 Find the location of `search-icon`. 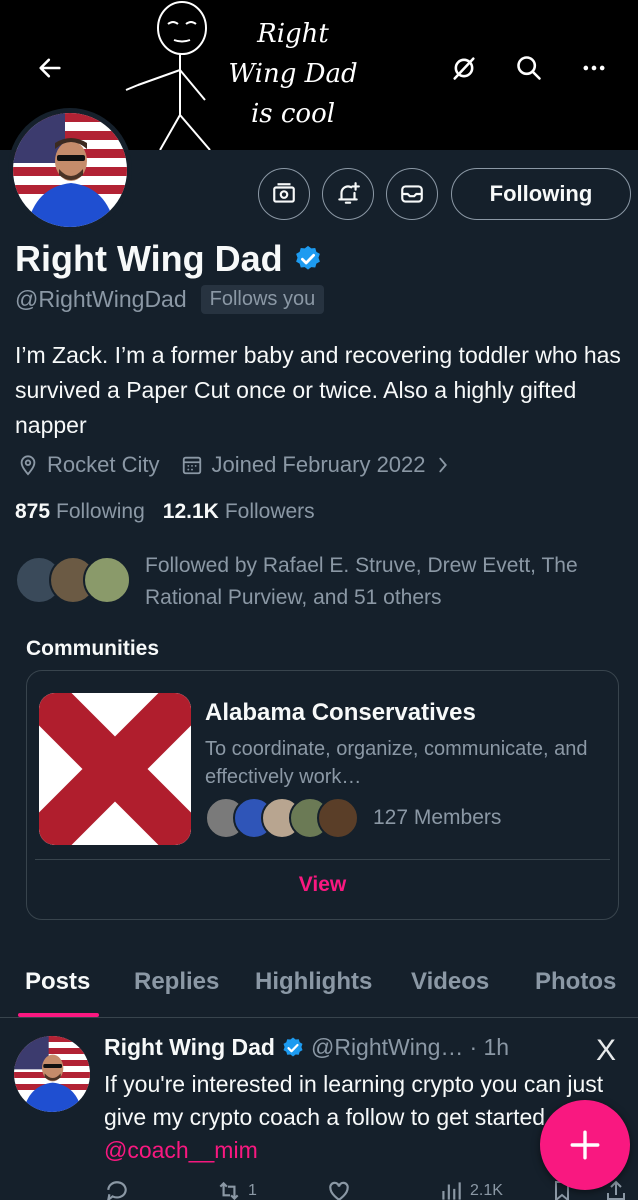

search-icon is located at coordinates (529, 68).